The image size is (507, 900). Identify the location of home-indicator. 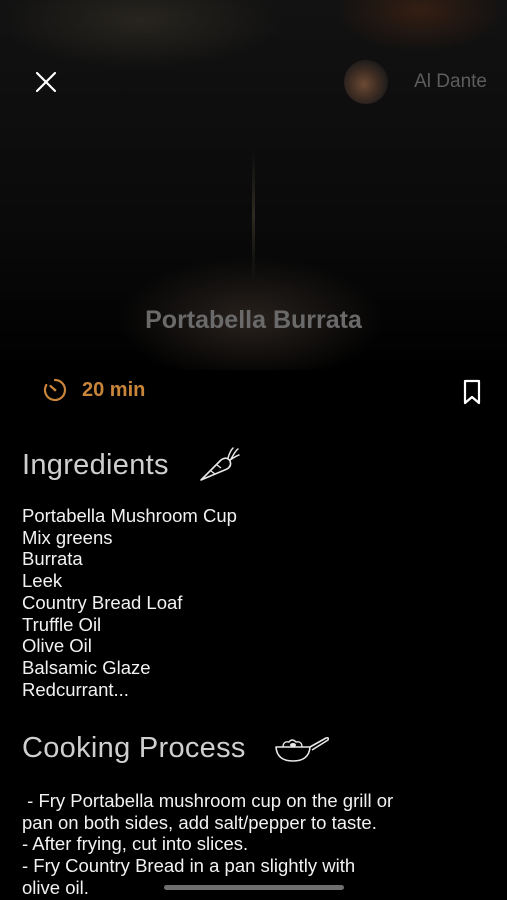
(254, 887).